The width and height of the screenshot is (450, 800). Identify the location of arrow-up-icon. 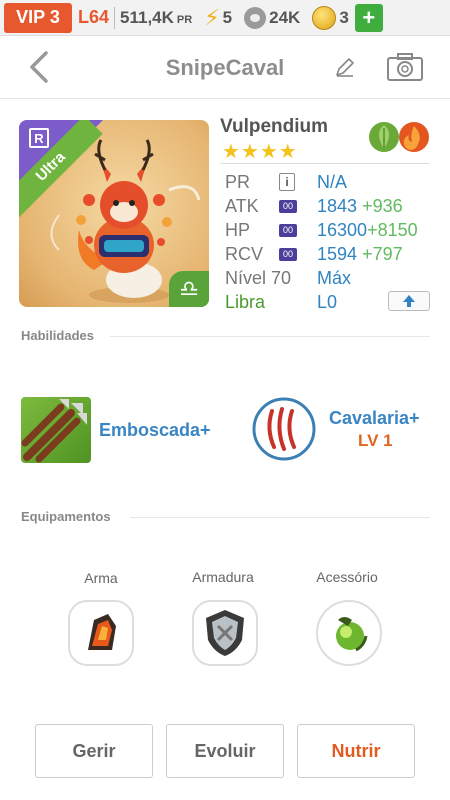
(409, 301).